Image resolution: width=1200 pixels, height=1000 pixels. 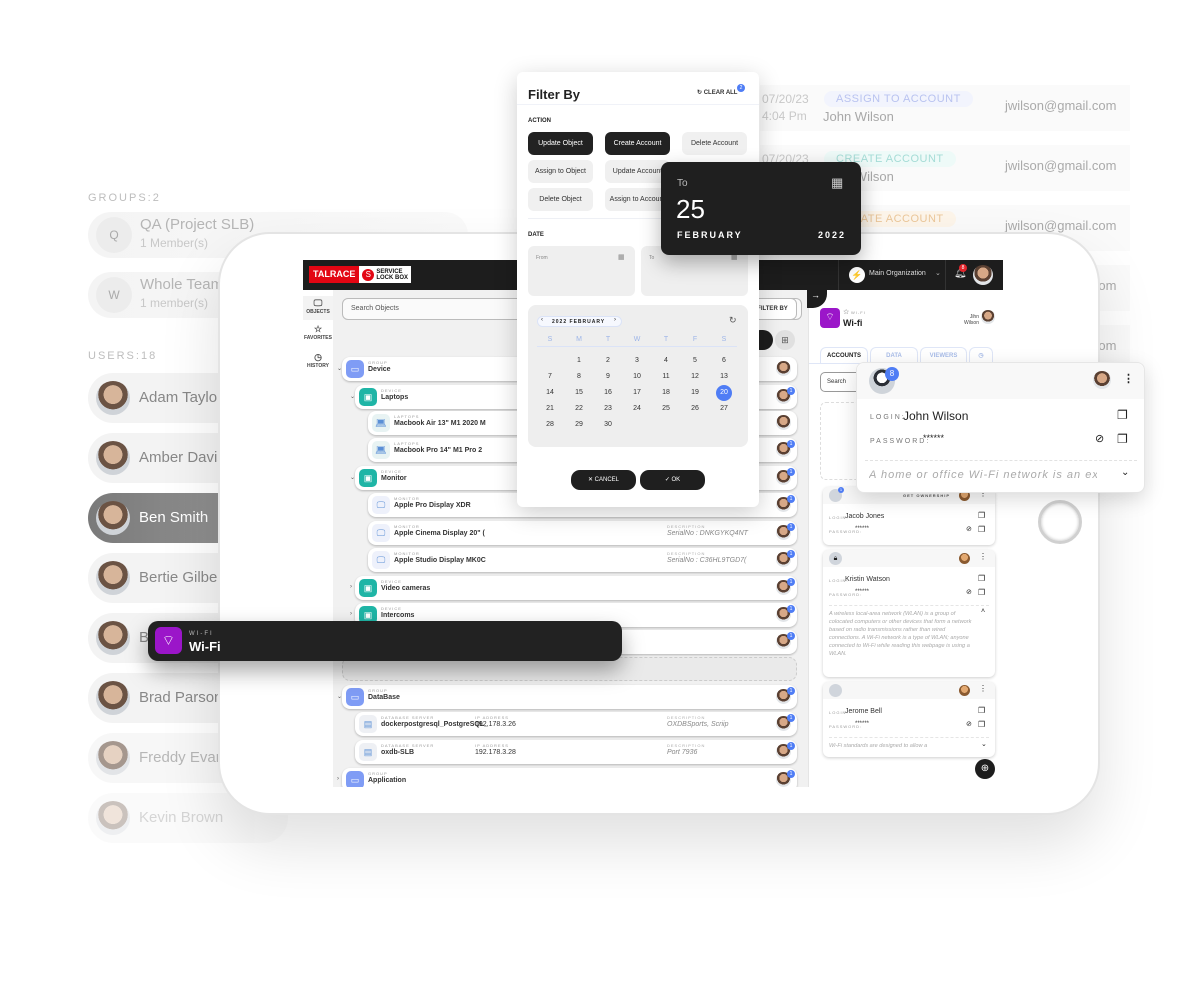 What do you see at coordinates (637, 409) in the screenshot?
I see `calendar-day: 24` at bounding box center [637, 409].